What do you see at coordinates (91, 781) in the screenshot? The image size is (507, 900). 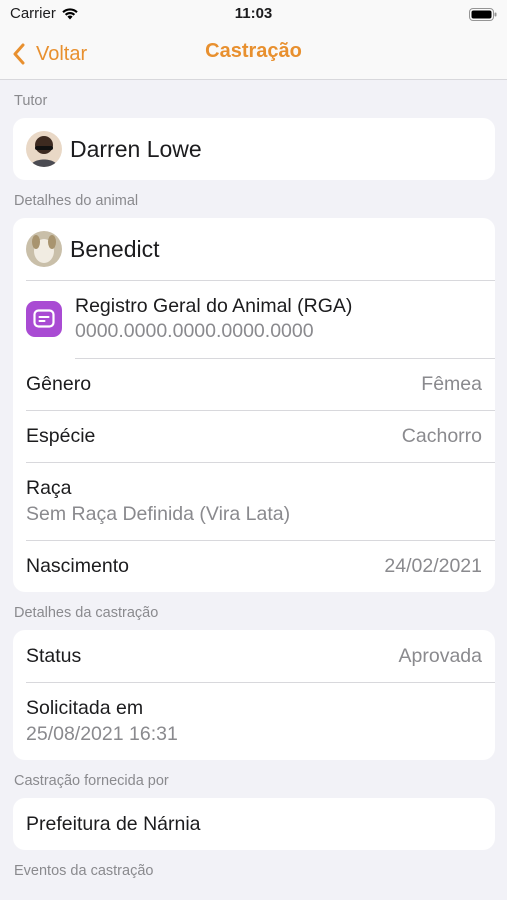 I see `section-header-provider: Castração fornecida por` at bounding box center [91, 781].